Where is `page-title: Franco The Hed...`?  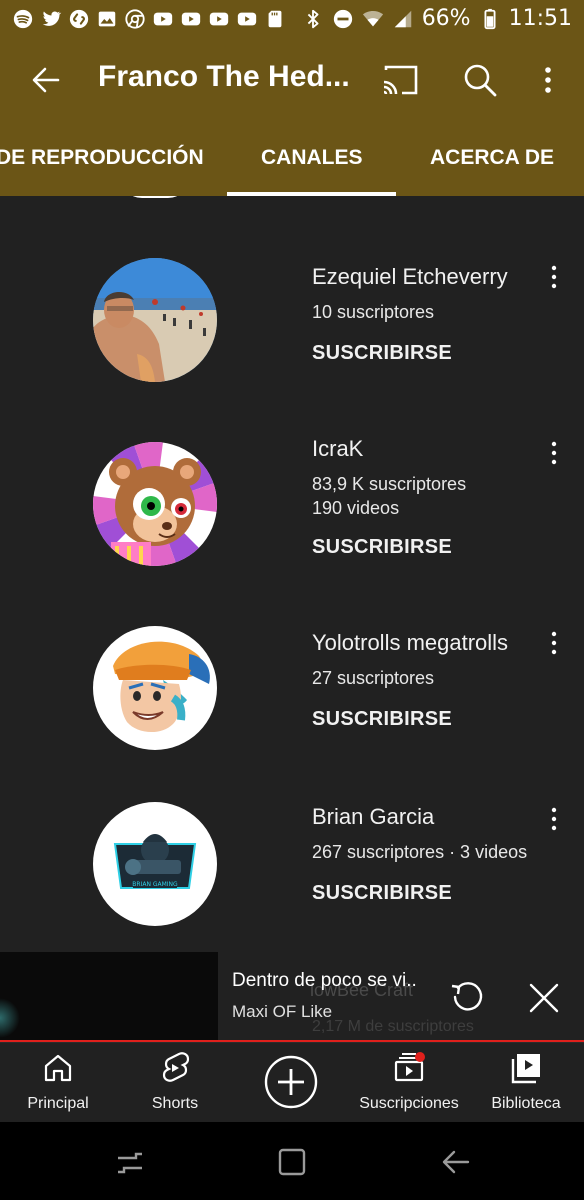 page-title: Franco The Hed... is located at coordinates (224, 76).